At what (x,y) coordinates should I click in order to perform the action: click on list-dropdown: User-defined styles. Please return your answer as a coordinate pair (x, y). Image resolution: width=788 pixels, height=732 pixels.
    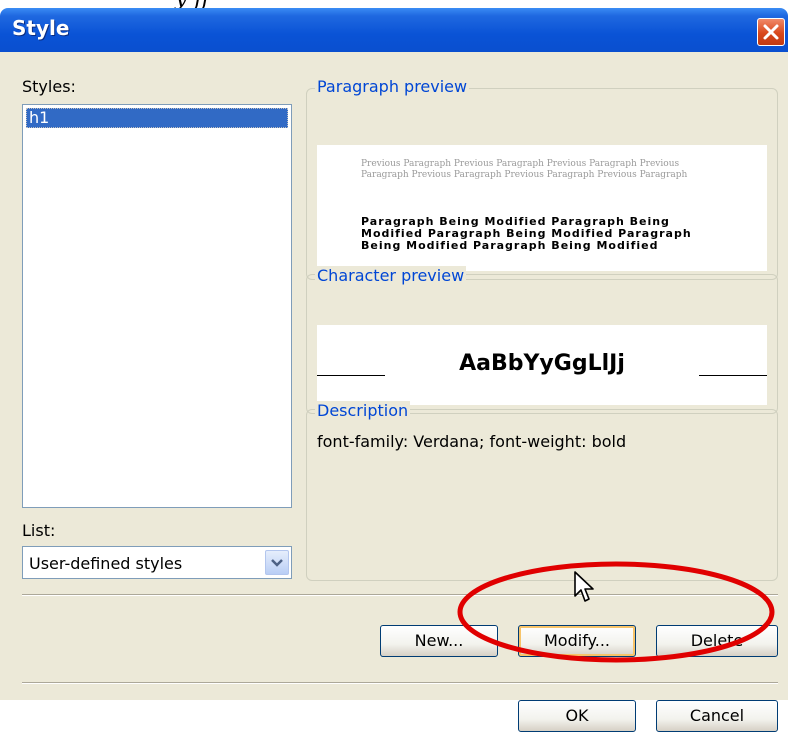
    Looking at the image, I should click on (157, 562).